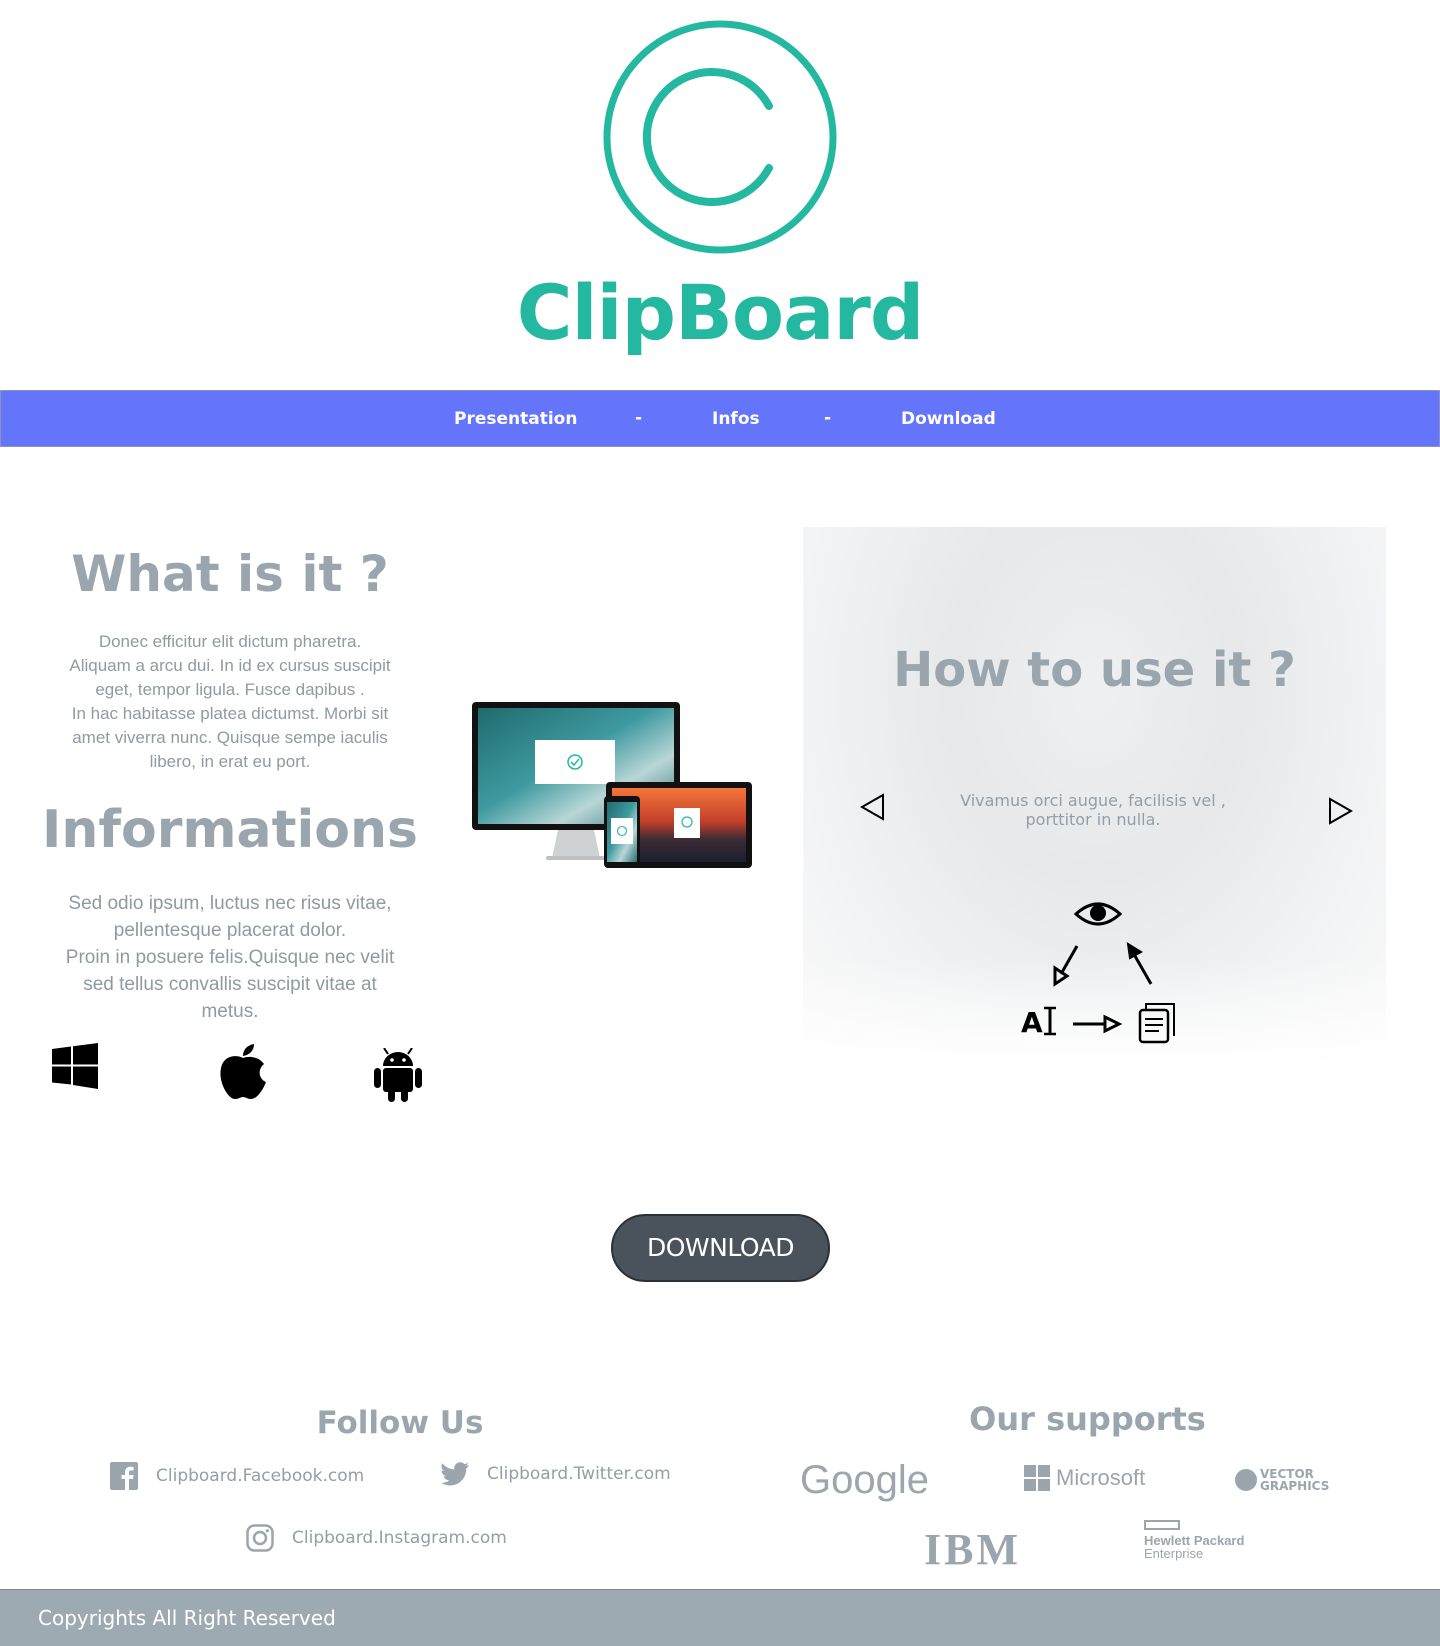  I want to click on android-icon, so click(398, 1075).